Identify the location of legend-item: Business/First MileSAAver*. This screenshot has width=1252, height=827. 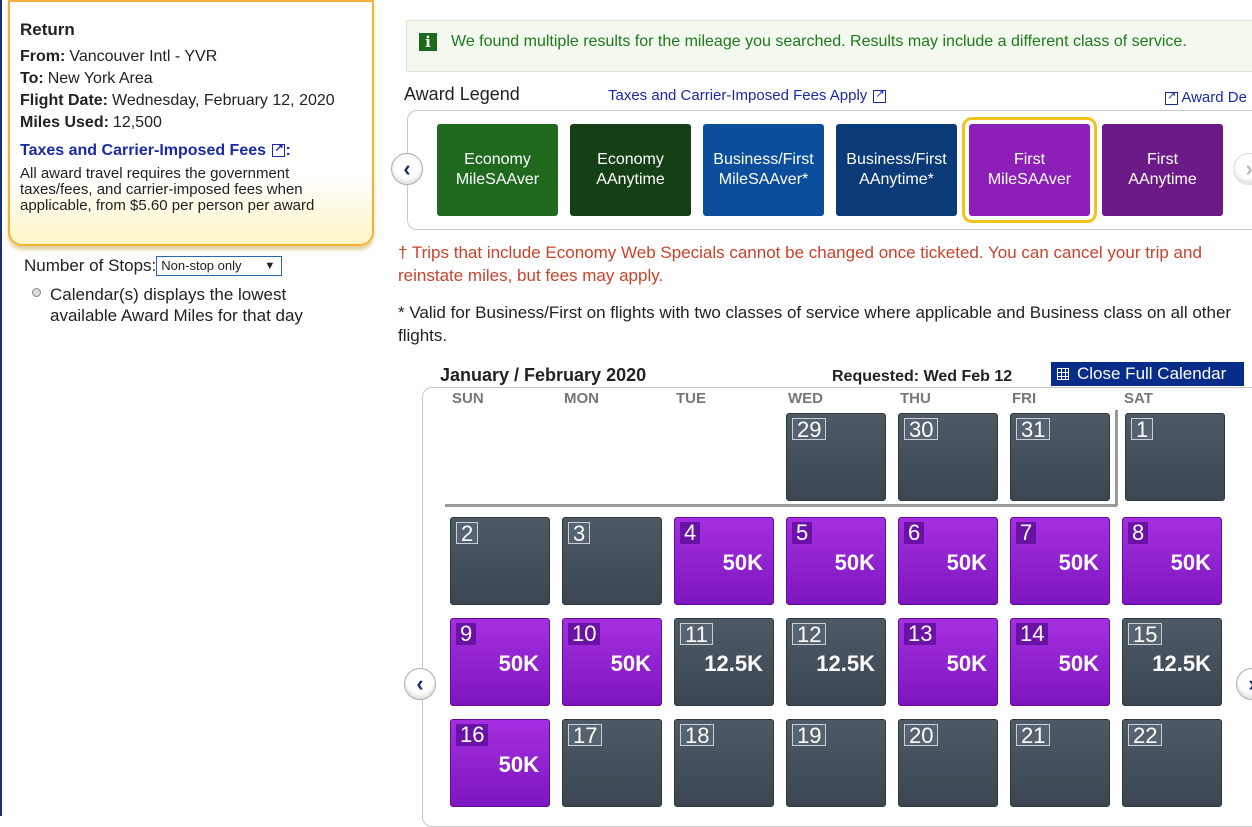
(763, 170).